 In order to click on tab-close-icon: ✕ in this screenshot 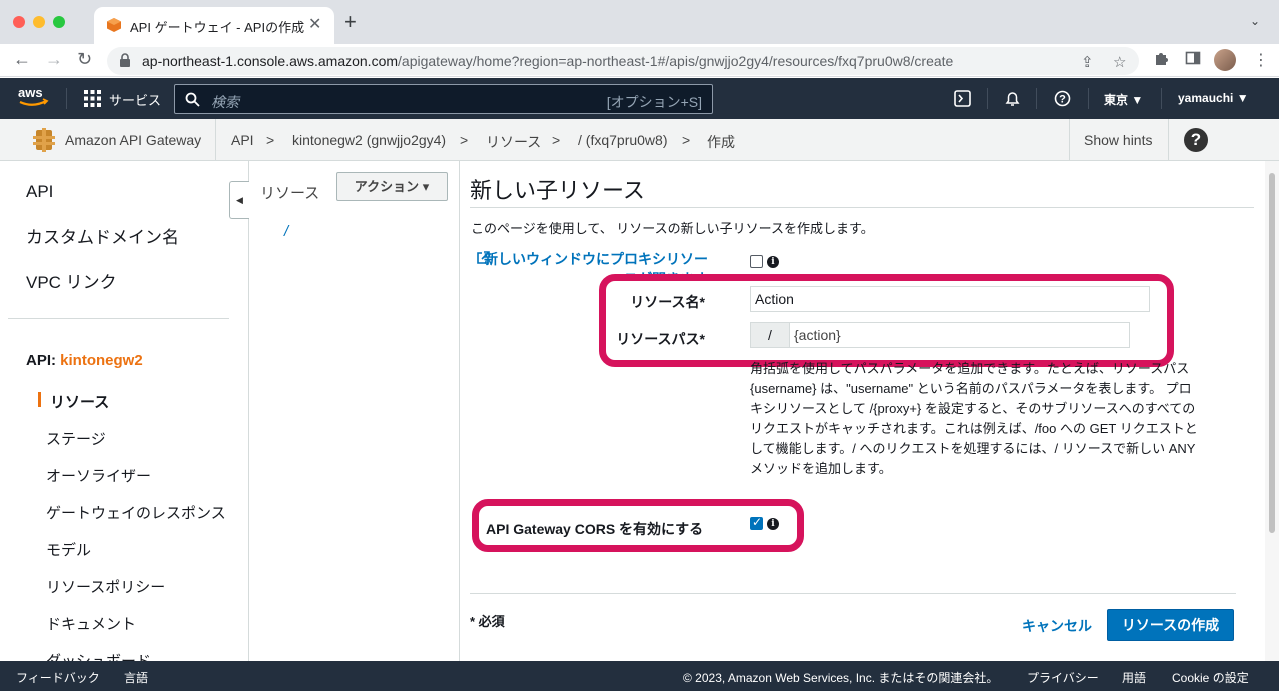, I will do `click(314, 24)`.